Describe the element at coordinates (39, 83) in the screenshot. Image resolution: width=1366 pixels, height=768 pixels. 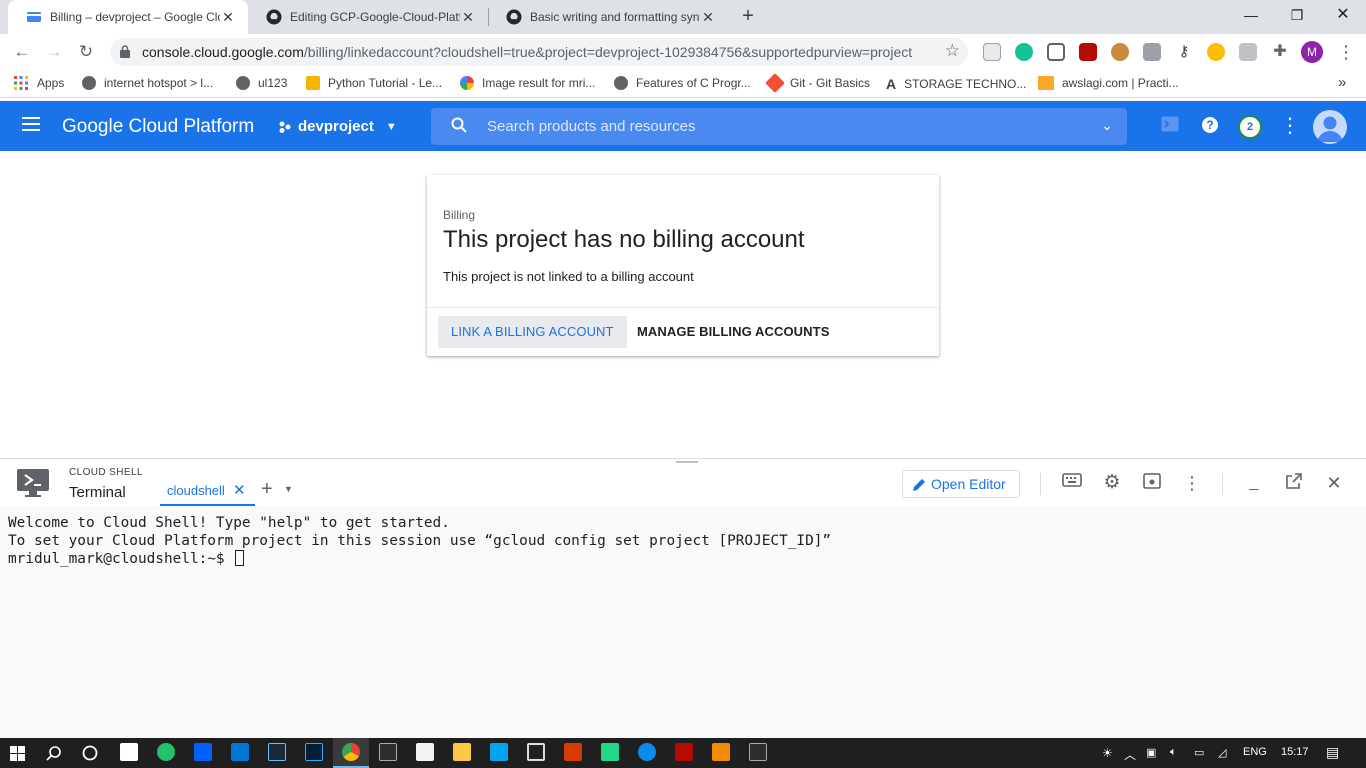
I see `bookmark-apps: Apps` at that location.